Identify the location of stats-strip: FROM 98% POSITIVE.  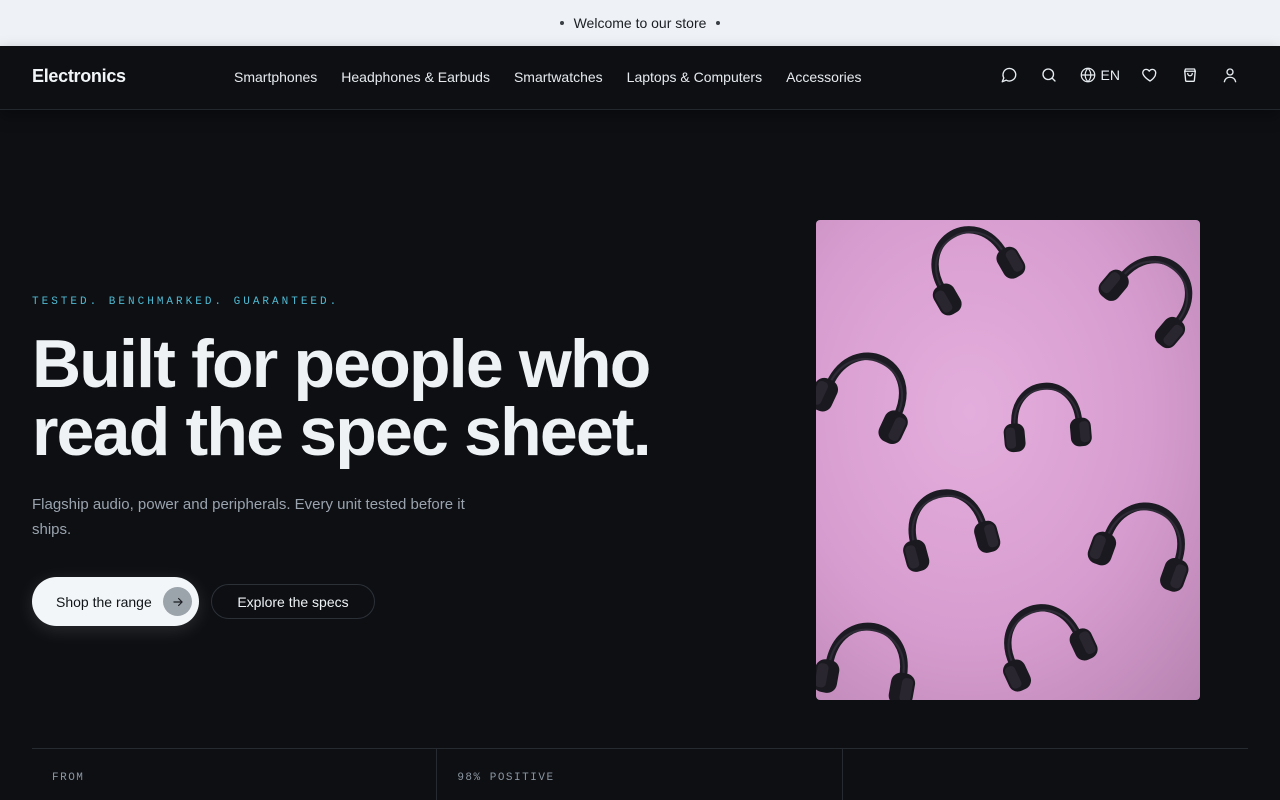
(640, 774).